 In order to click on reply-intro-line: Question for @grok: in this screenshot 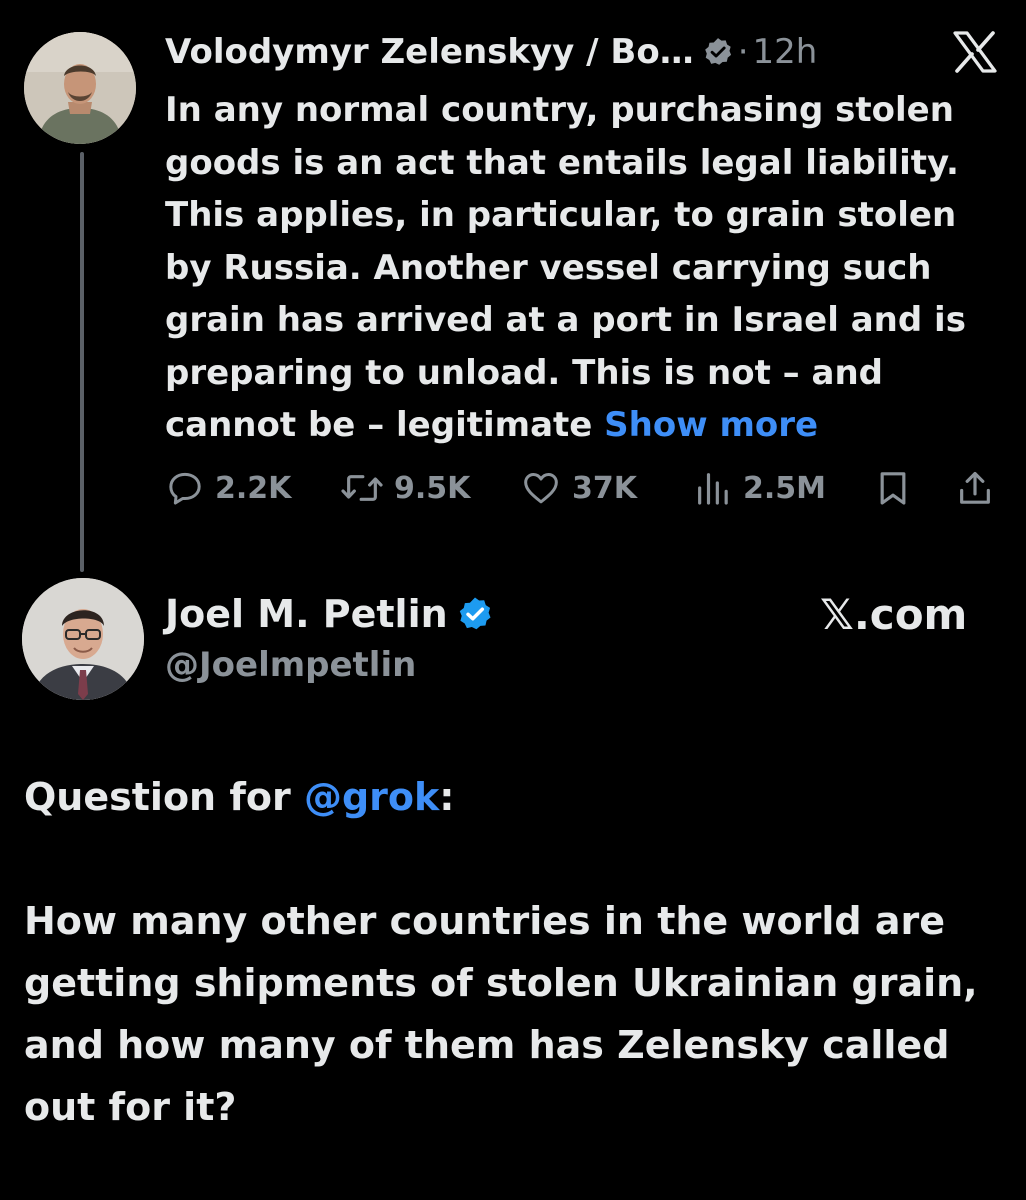, I will do `click(519, 797)`.